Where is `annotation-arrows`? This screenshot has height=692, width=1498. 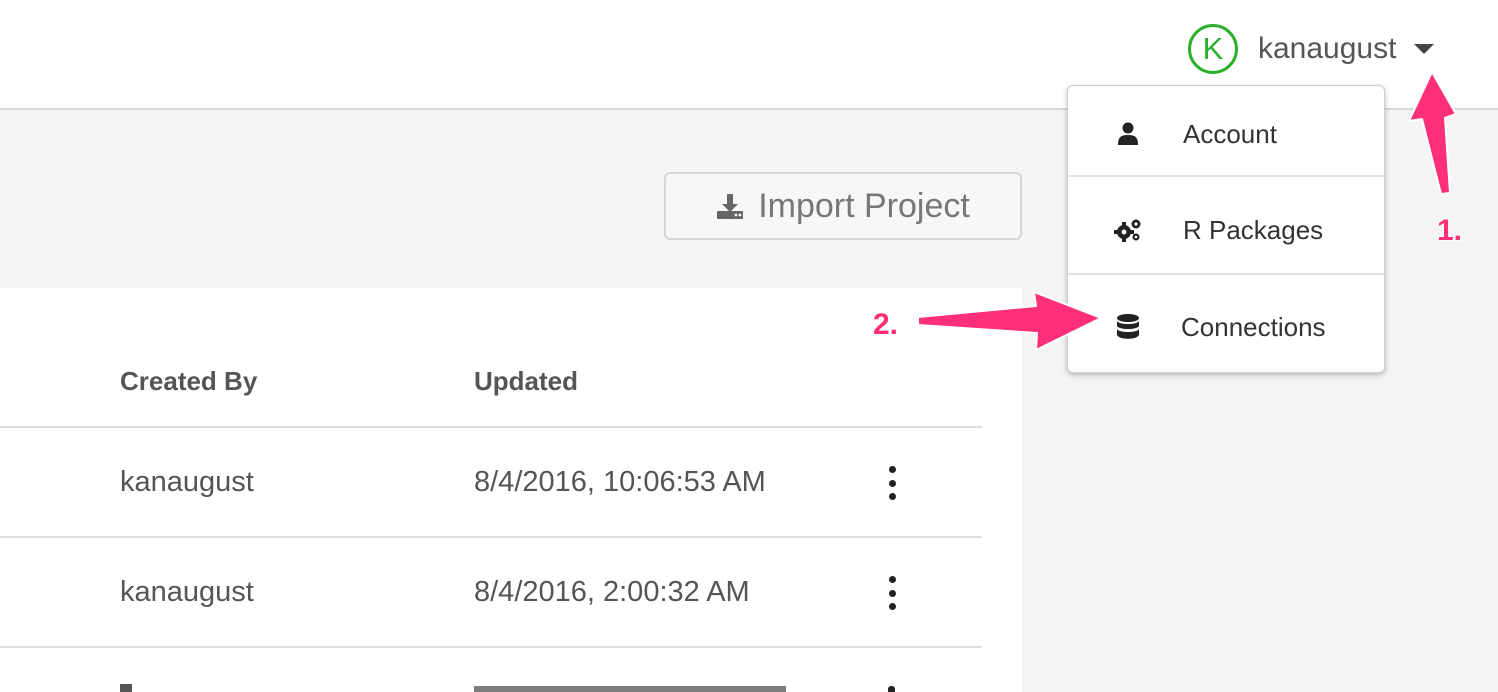
annotation-arrows is located at coordinates (1187, 211).